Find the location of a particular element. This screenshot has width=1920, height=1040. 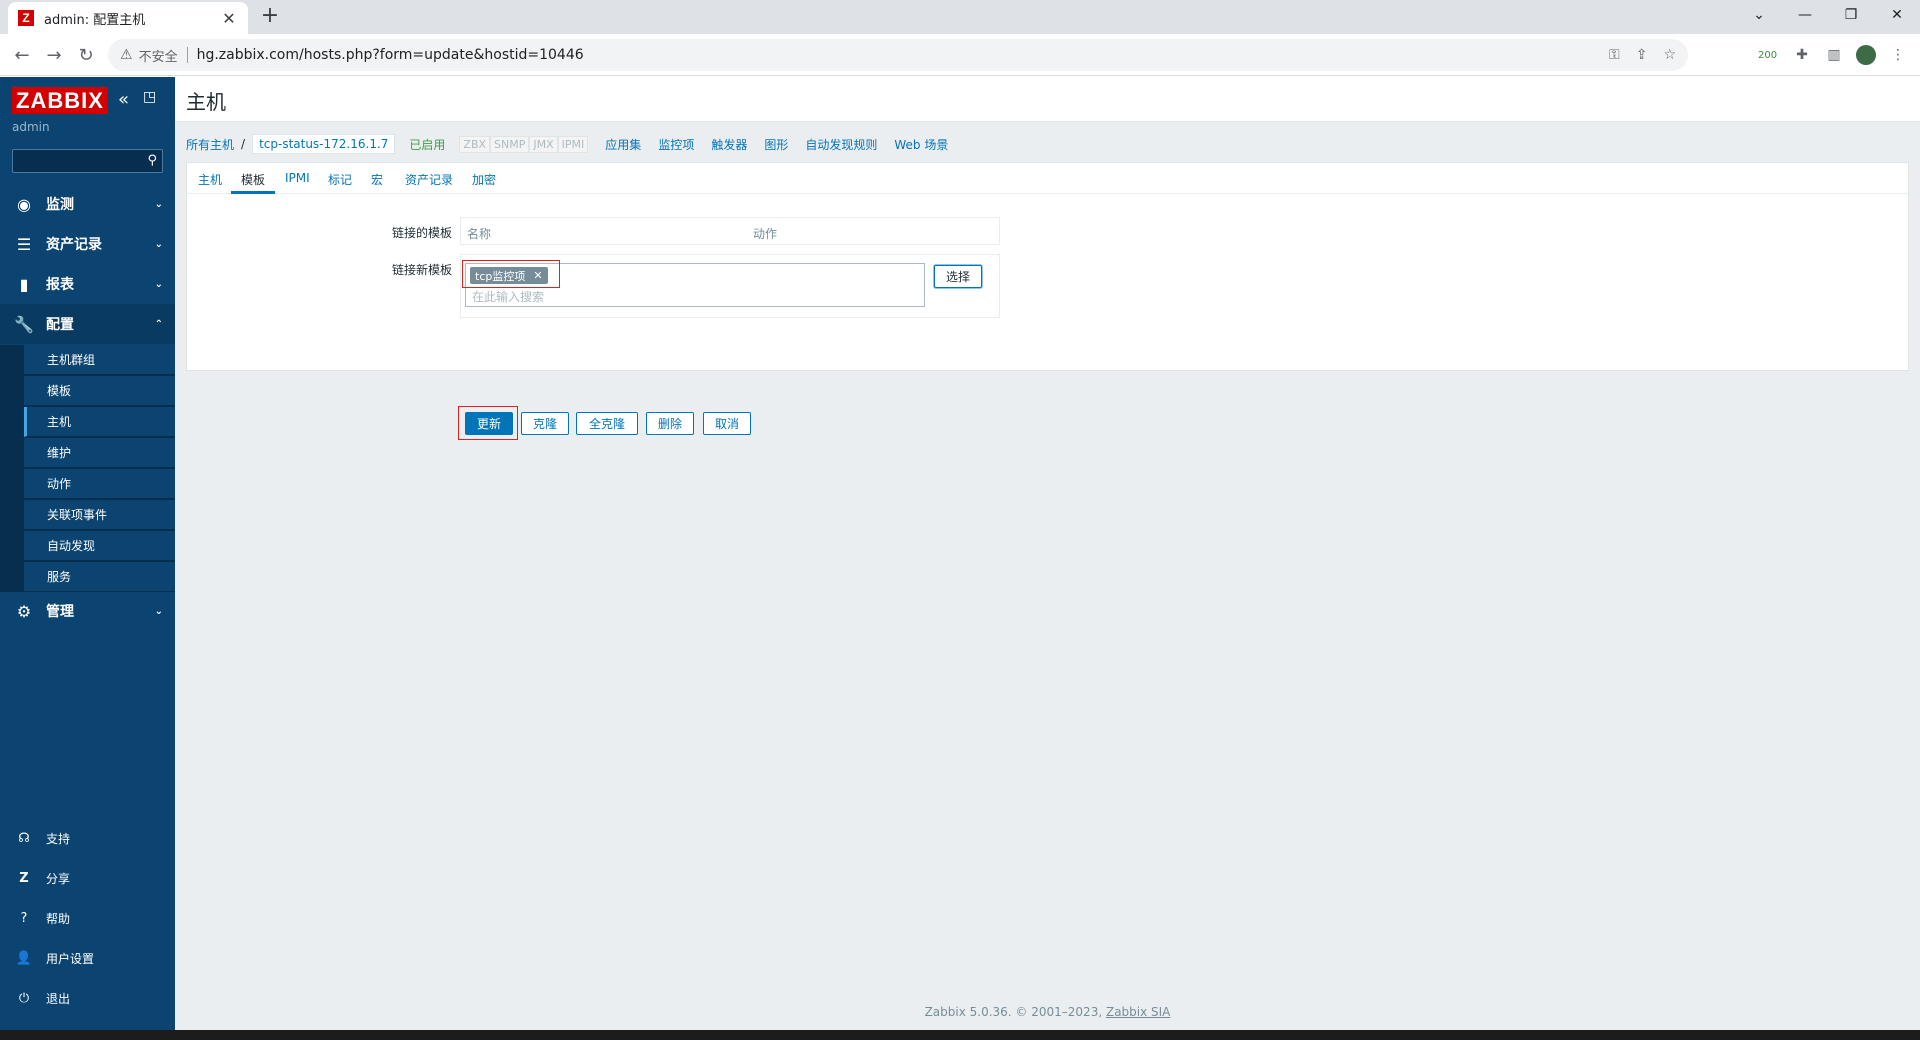

menu-label: 帮助 is located at coordinates (58, 918).